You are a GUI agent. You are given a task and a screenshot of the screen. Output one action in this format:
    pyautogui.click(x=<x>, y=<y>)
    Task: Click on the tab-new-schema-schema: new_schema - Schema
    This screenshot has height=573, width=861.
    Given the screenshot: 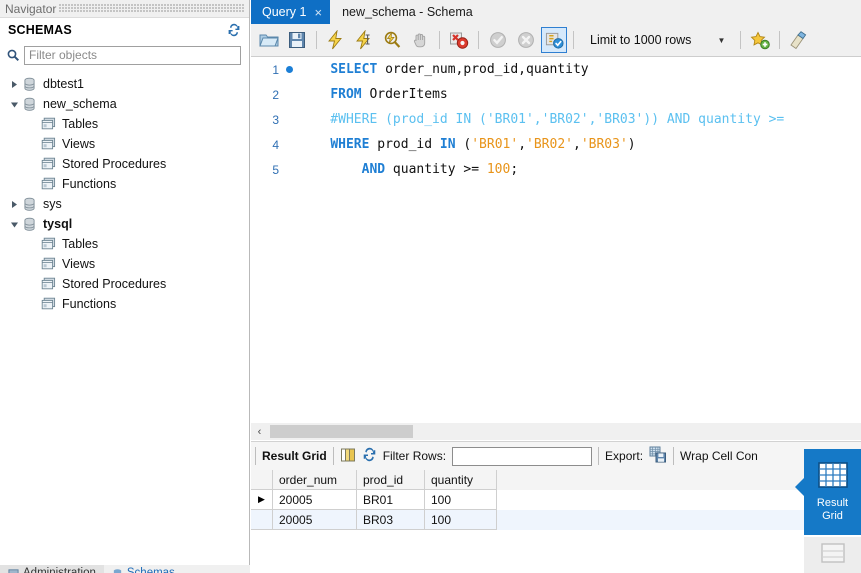 What is the action you would take?
    pyautogui.click(x=406, y=12)
    